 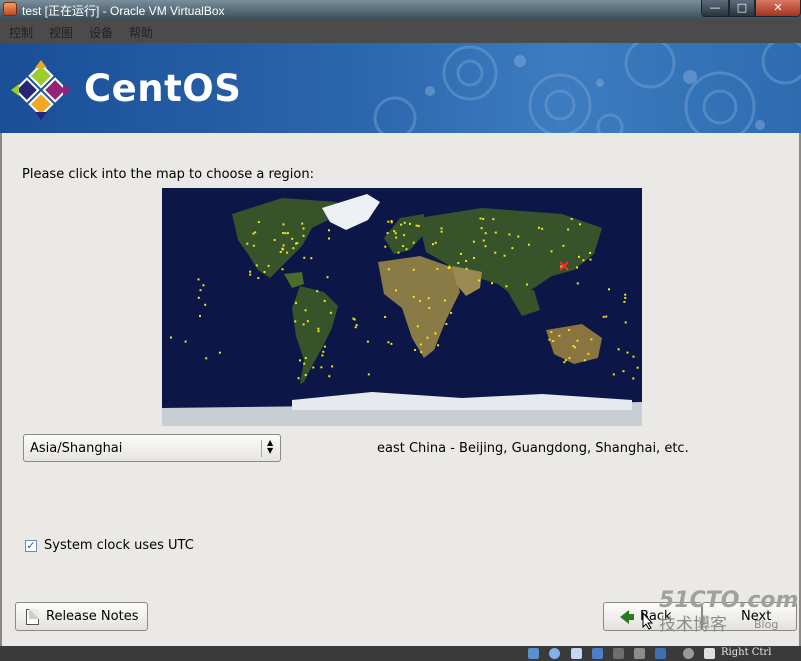 What do you see at coordinates (688, 653) in the screenshot?
I see `mouse-integration-icon` at bounding box center [688, 653].